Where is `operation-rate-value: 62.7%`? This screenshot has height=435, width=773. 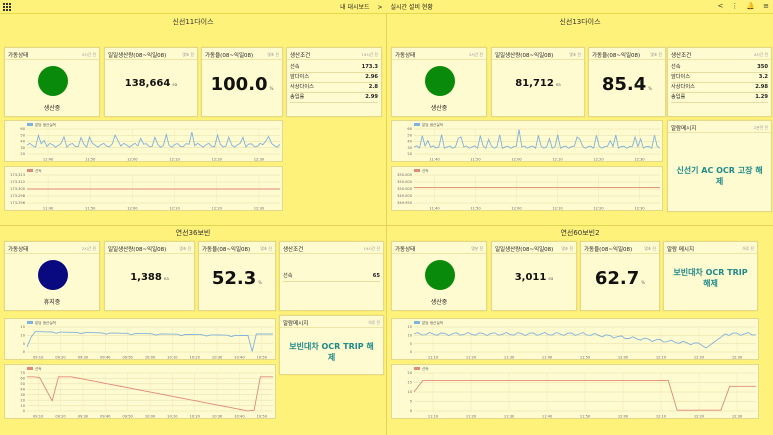
operation-rate-value: 62.7% is located at coordinates (620, 278).